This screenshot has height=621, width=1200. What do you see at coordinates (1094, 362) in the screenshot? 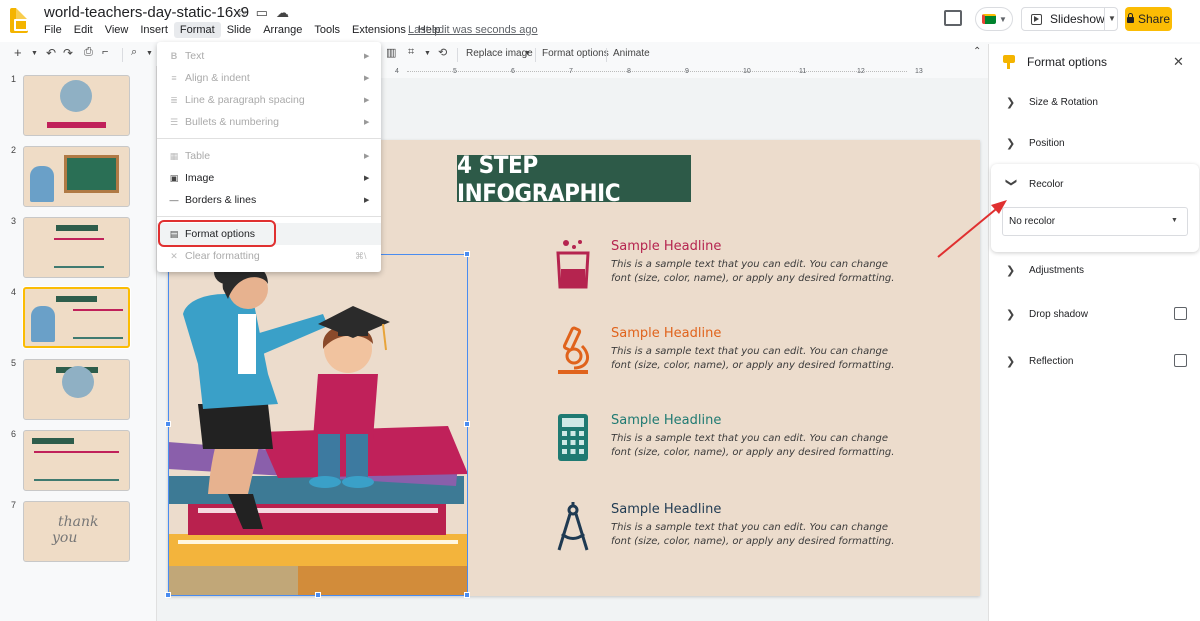
I see `section-reflection: ❯ Reflection` at bounding box center [1094, 362].